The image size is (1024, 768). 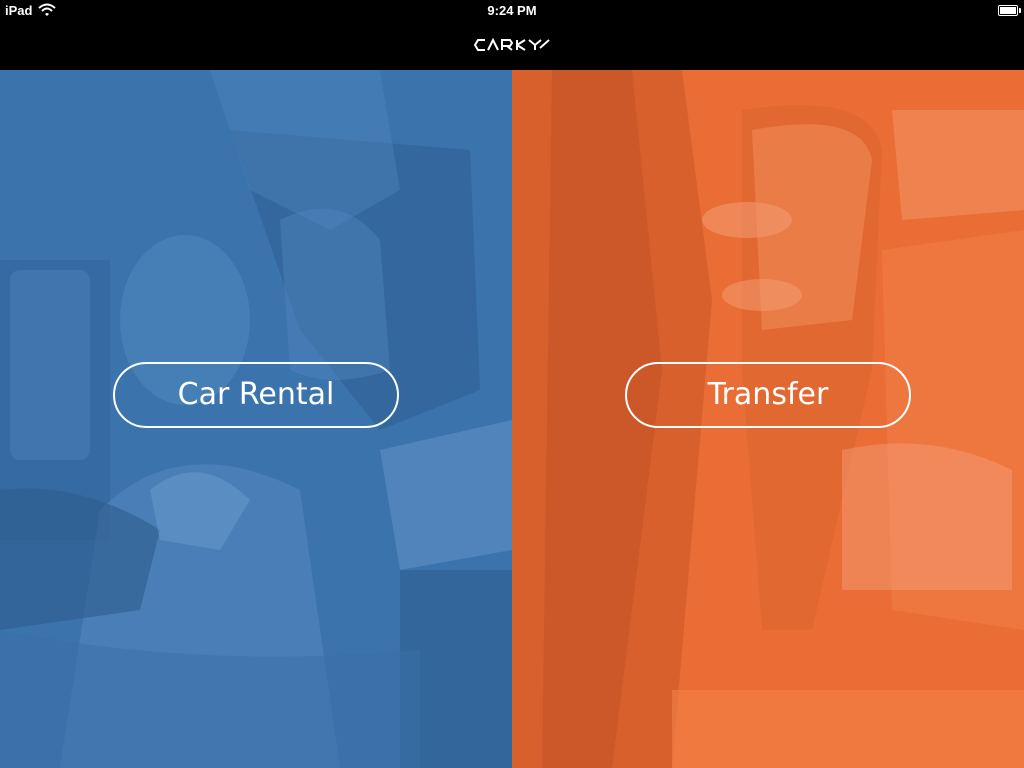 I want to click on status-time: 9:24 PM, so click(x=512, y=10).